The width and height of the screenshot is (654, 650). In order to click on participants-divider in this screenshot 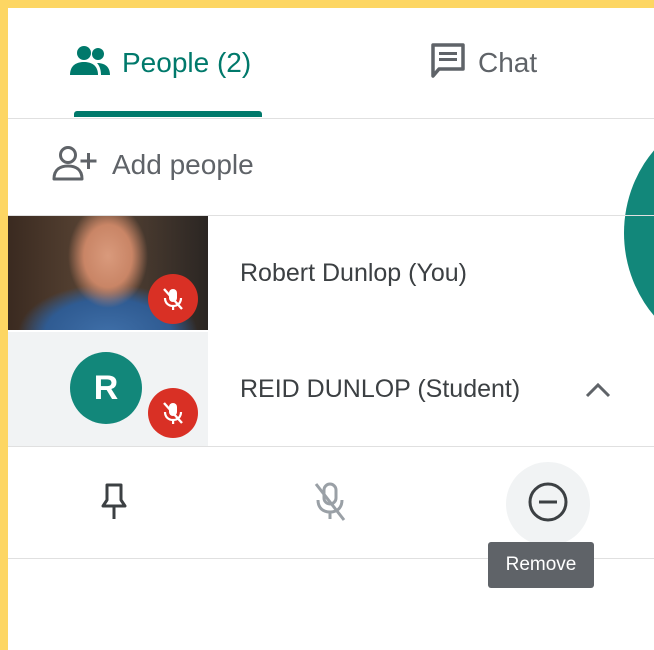, I will do `click(331, 446)`.